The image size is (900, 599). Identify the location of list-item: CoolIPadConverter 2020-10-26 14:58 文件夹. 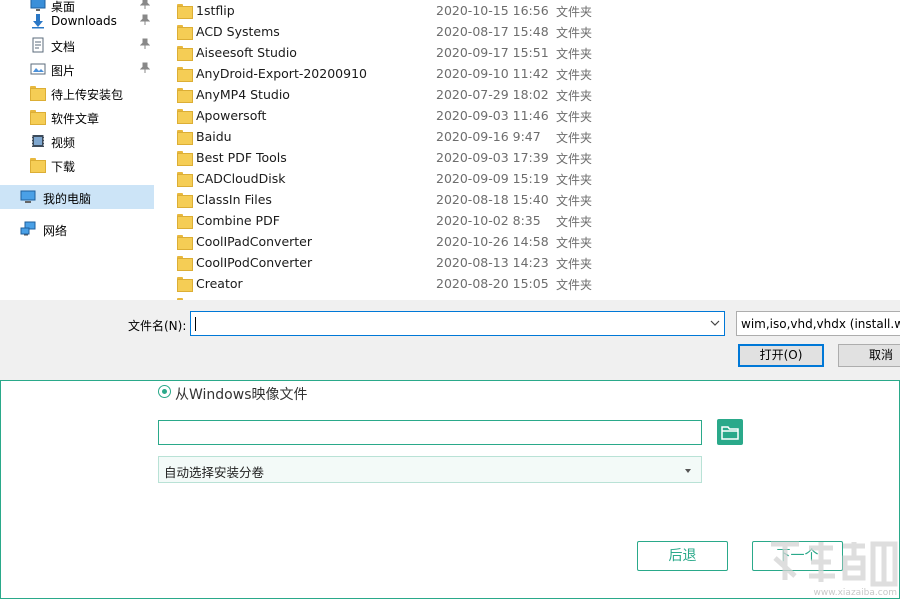
(537, 241).